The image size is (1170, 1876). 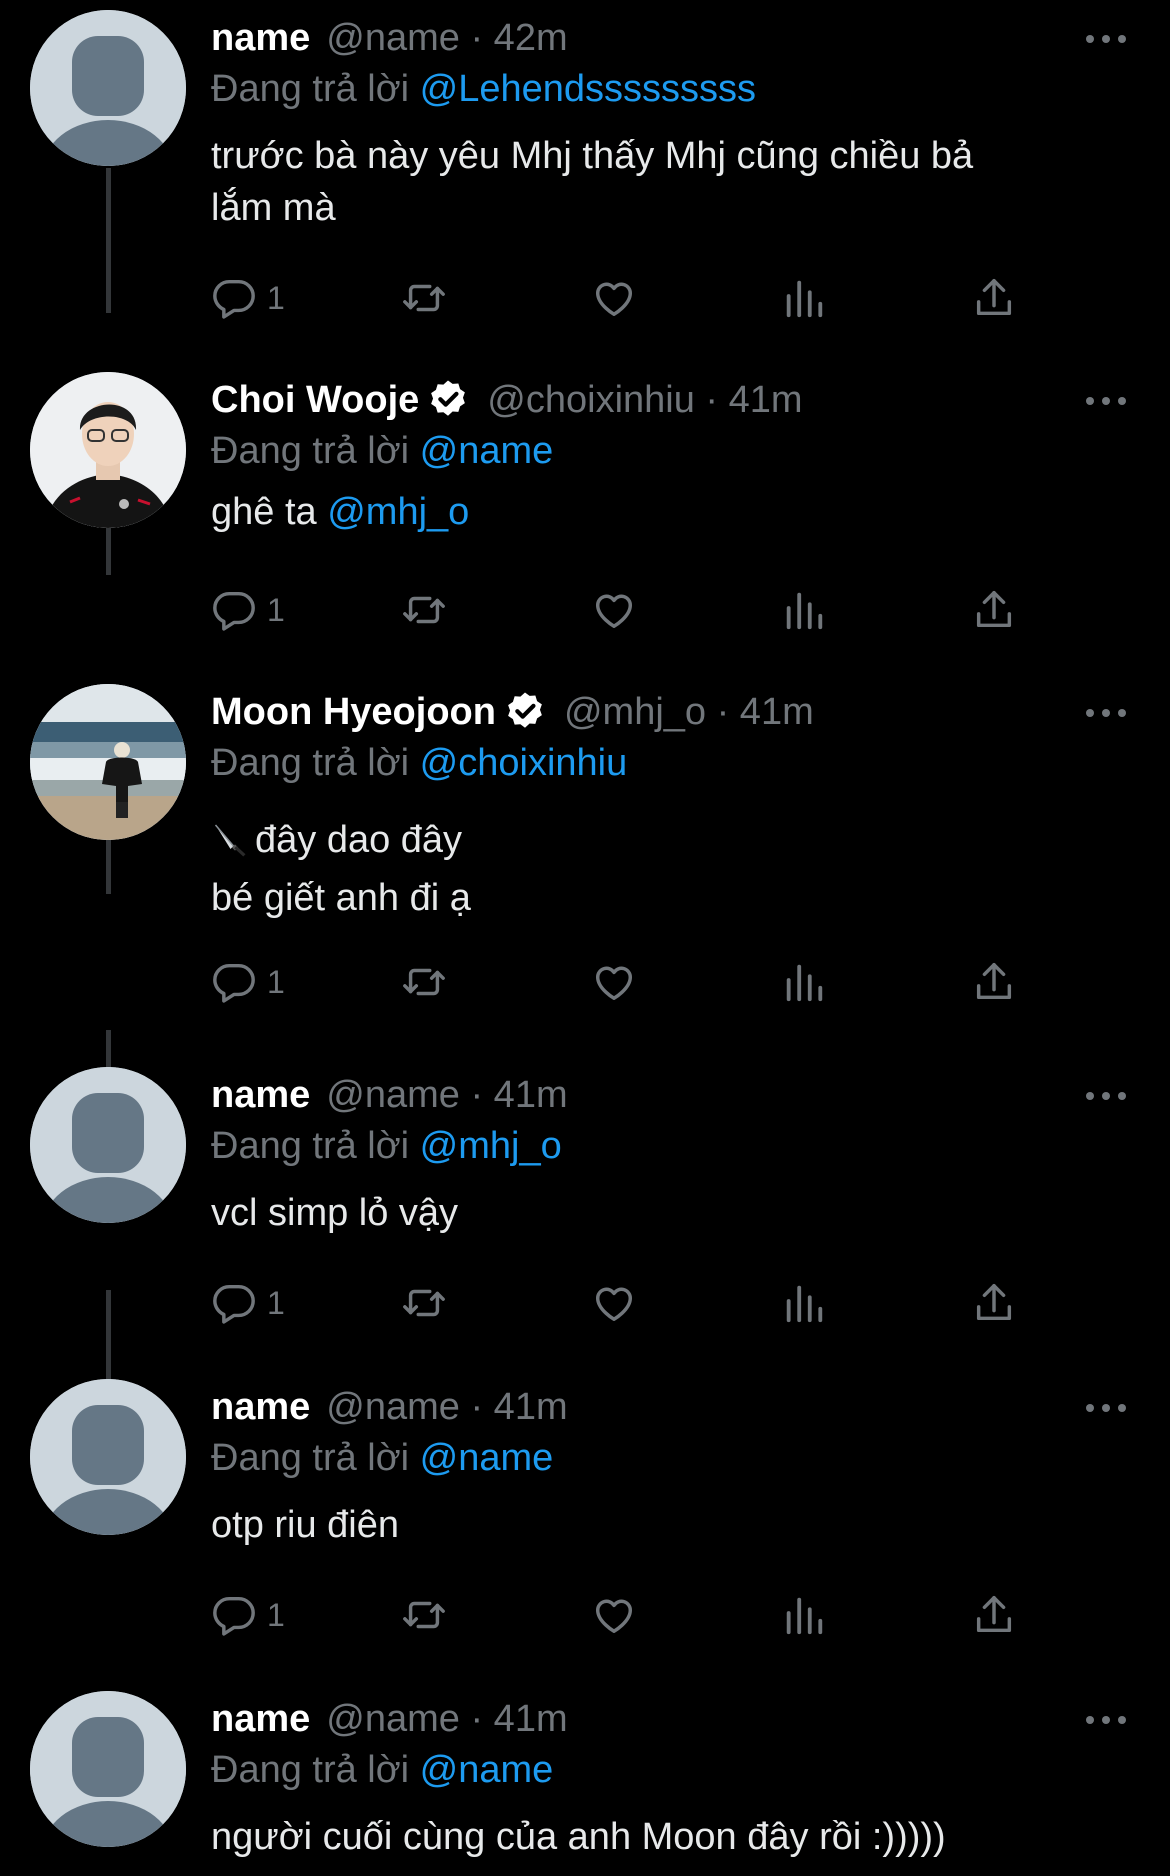 I want to click on reply-to-mention: @choixinhiu, so click(x=524, y=763).